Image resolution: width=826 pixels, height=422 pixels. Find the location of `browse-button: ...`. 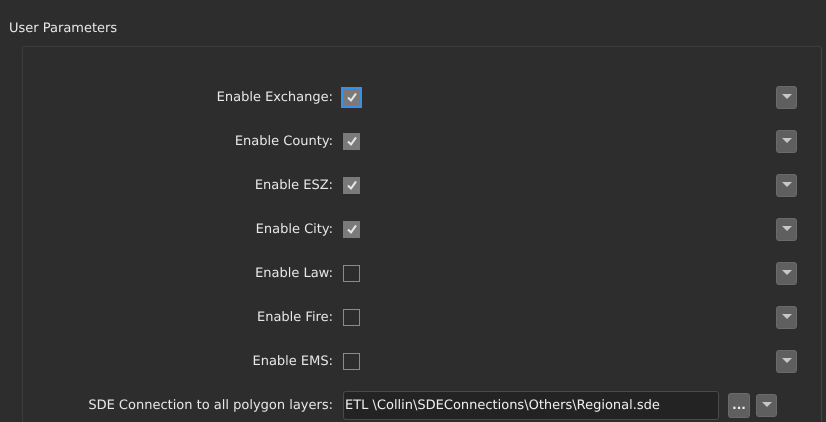

browse-button: ... is located at coordinates (739, 405).